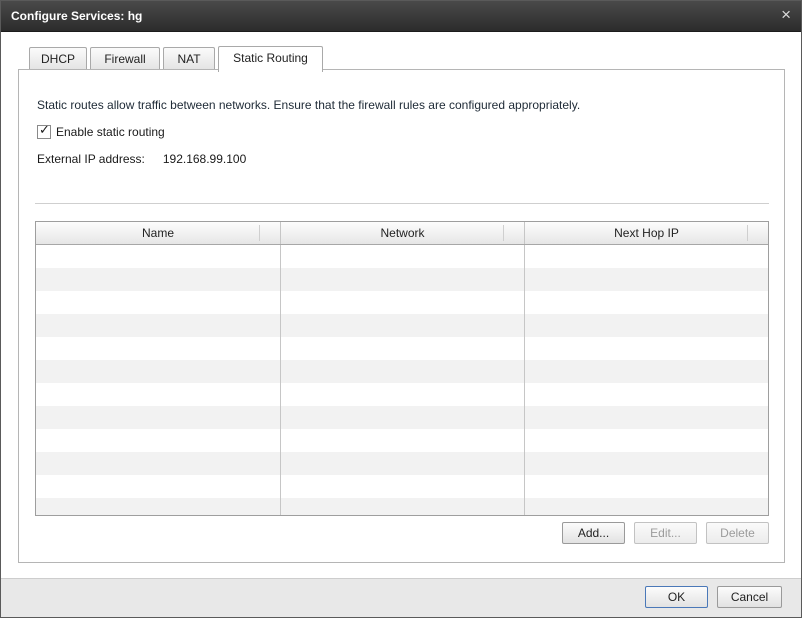  Describe the element at coordinates (786, 15) in the screenshot. I see `close-icon: ×` at that location.